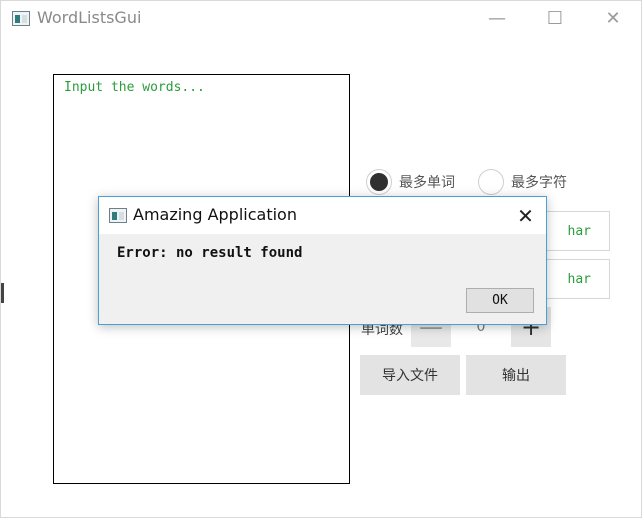  Describe the element at coordinates (500, 300) in the screenshot. I see `dialog-ok-button: OK` at that location.